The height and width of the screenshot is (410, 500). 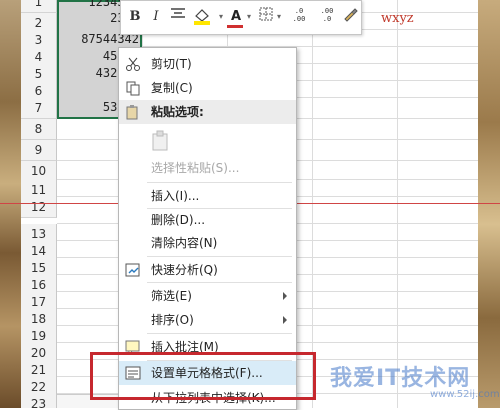 What do you see at coordinates (39, 6) in the screenshot?
I see `row-header-1: 1` at bounding box center [39, 6].